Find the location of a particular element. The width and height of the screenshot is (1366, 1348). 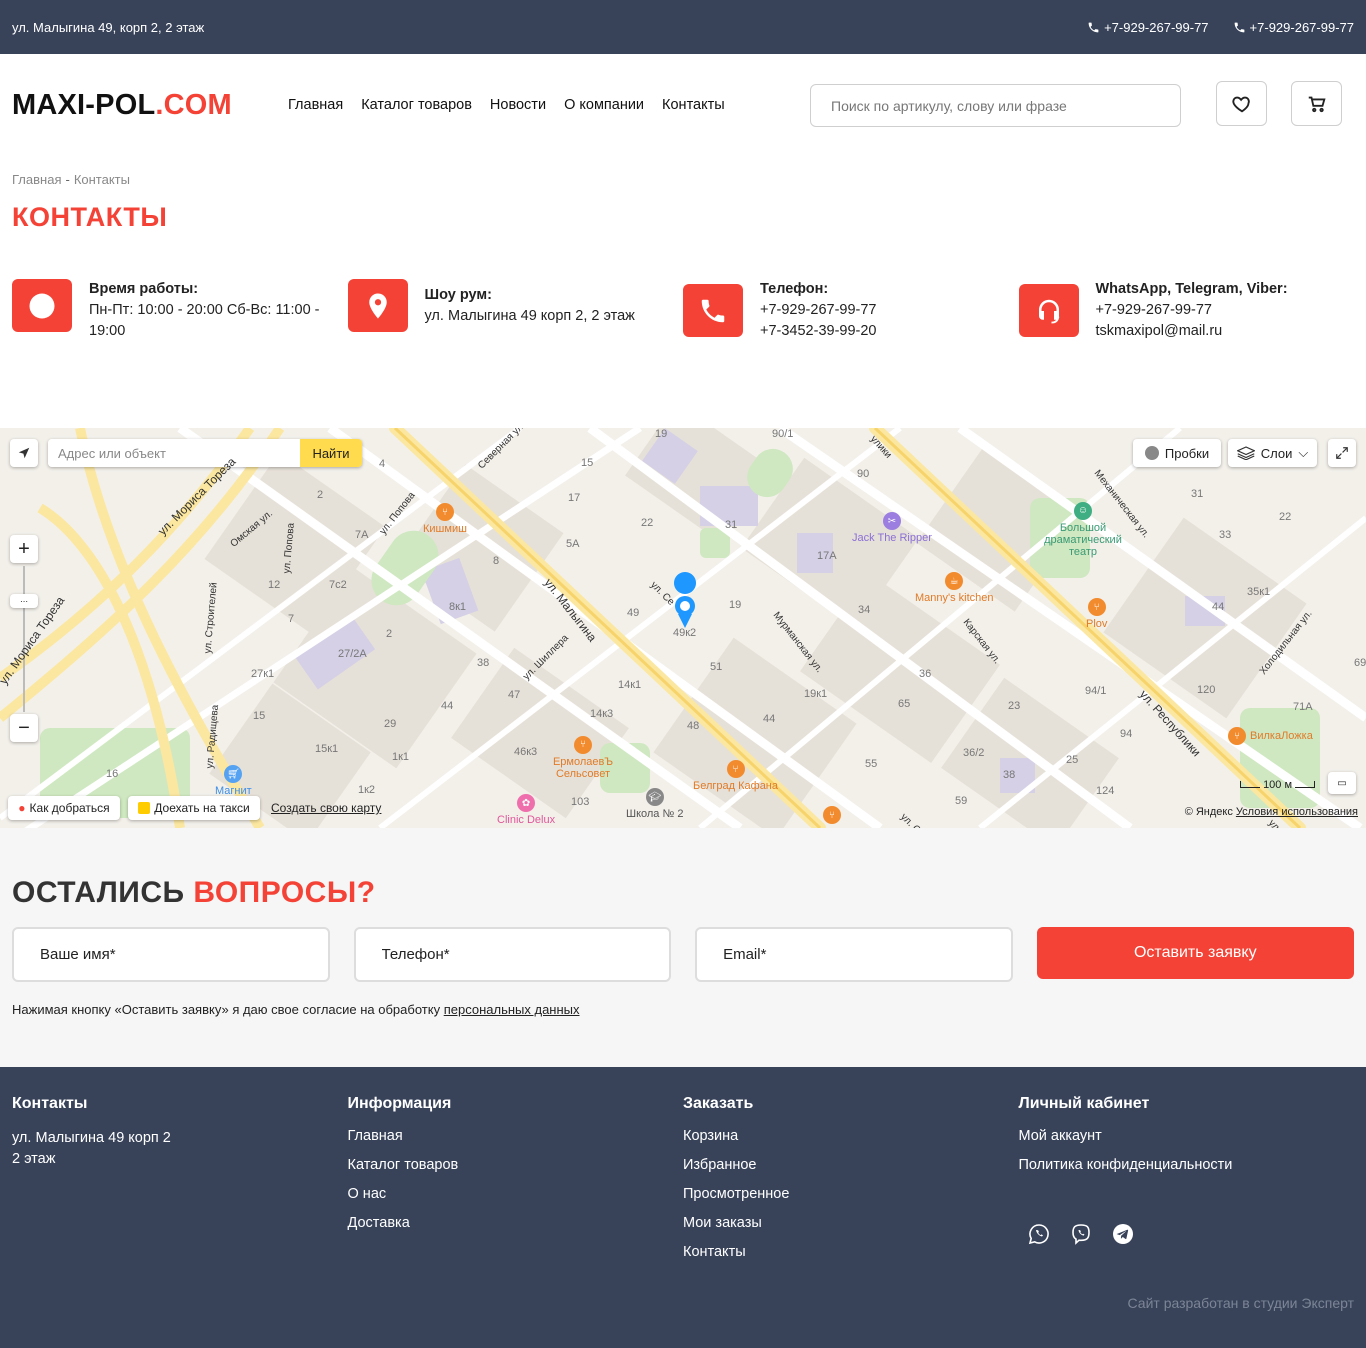

cart-button is located at coordinates (1316, 103).